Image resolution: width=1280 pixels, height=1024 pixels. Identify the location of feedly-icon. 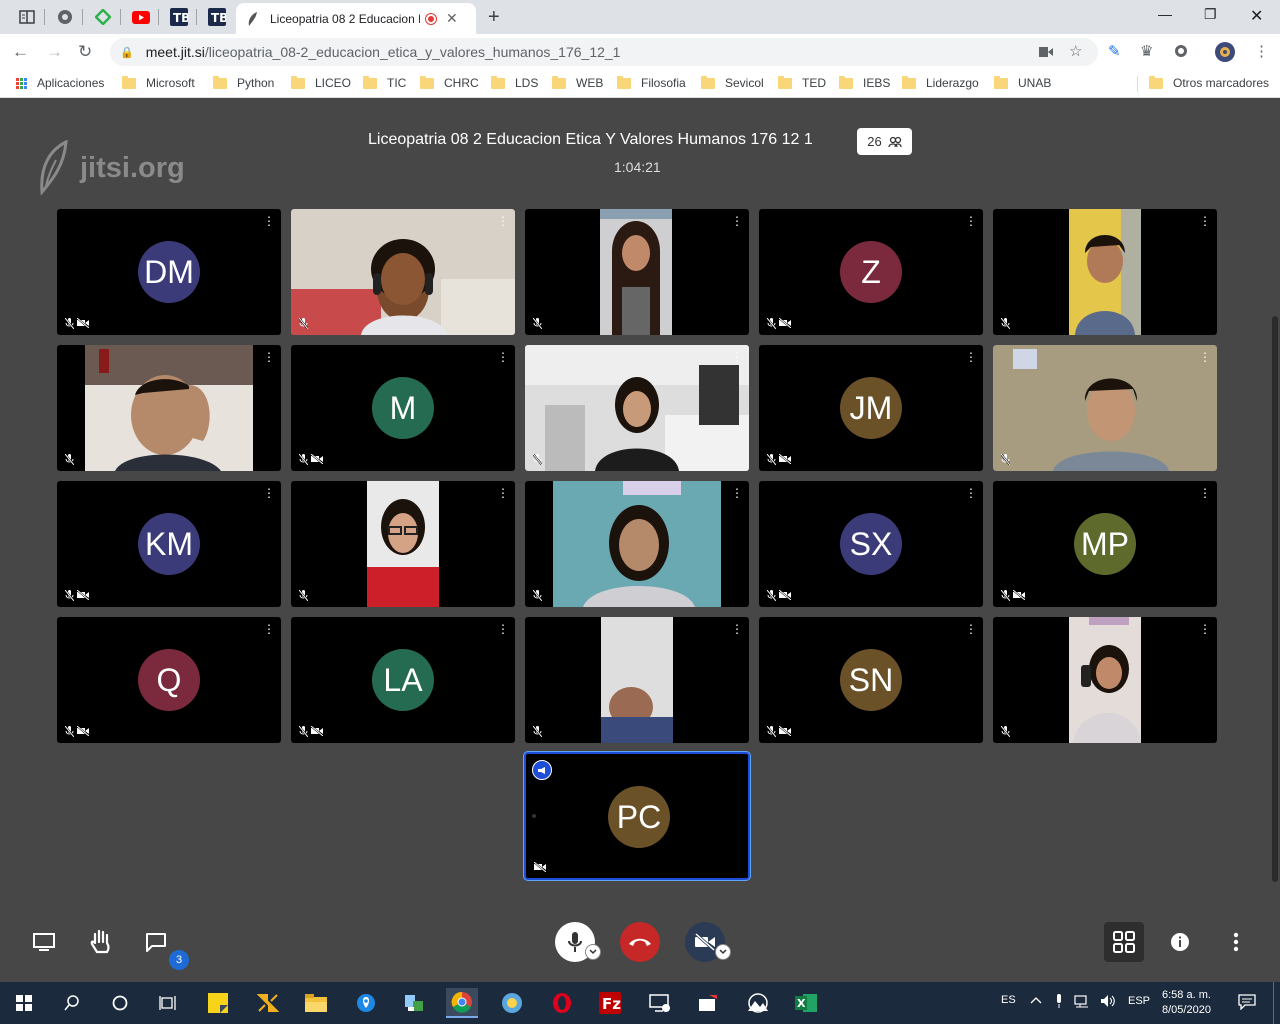
(103, 17).